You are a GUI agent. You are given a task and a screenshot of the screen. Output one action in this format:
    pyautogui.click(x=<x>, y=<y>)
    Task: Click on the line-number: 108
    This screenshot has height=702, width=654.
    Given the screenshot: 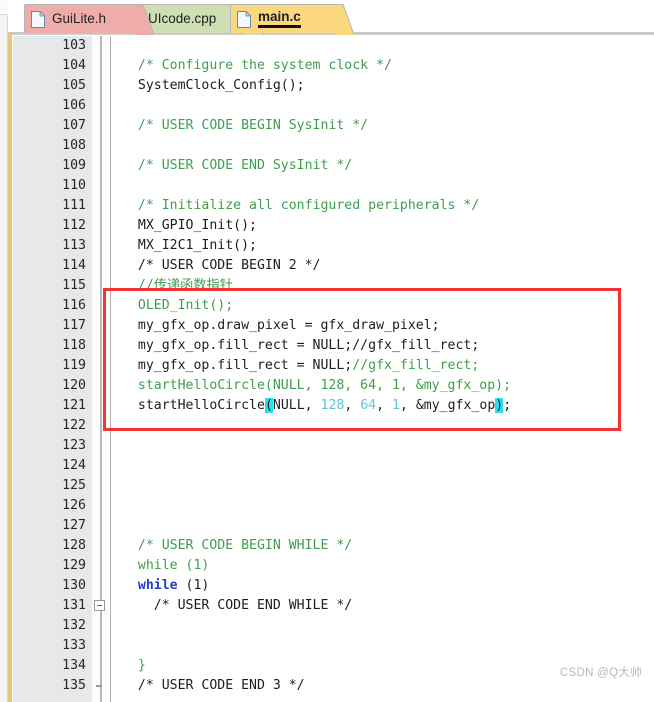 What is the action you would take?
    pyautogui.click(x=74, y=145)
    